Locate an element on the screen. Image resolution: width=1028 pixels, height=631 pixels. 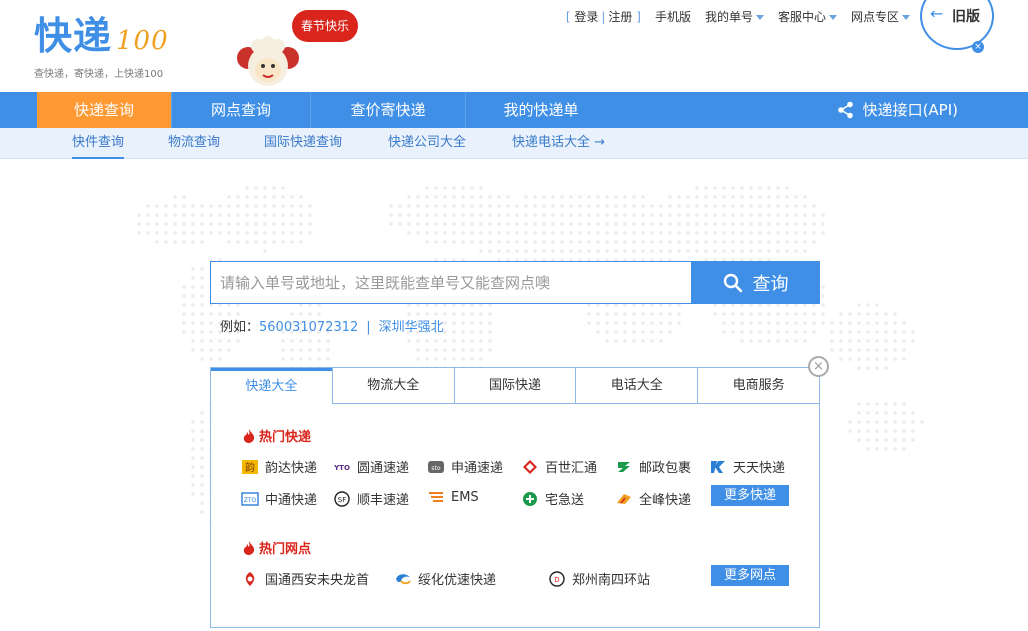
svg-text: D is located at coordinates (556, 580).